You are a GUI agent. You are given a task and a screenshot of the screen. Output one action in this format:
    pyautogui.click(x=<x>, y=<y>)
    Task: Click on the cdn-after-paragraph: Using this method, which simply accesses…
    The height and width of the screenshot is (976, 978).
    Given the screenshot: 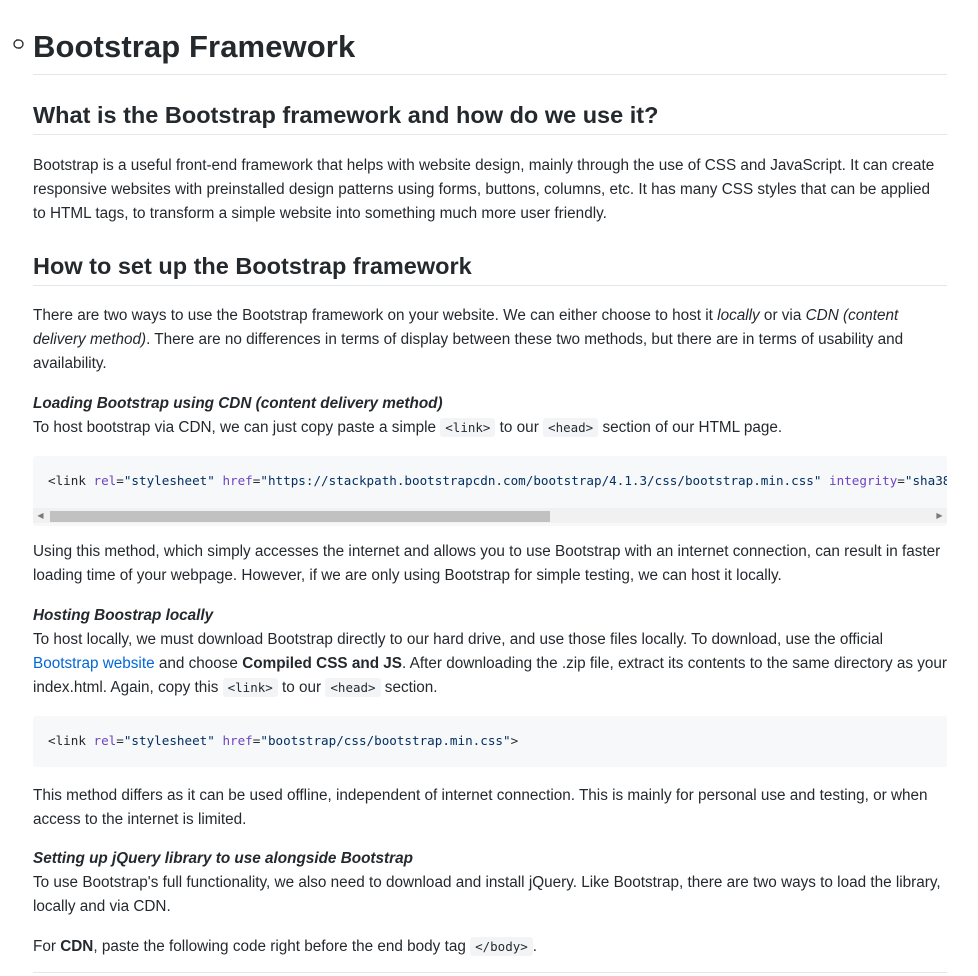 What is the action you would take?
    pyautogui.click(x=487, y=563)
    